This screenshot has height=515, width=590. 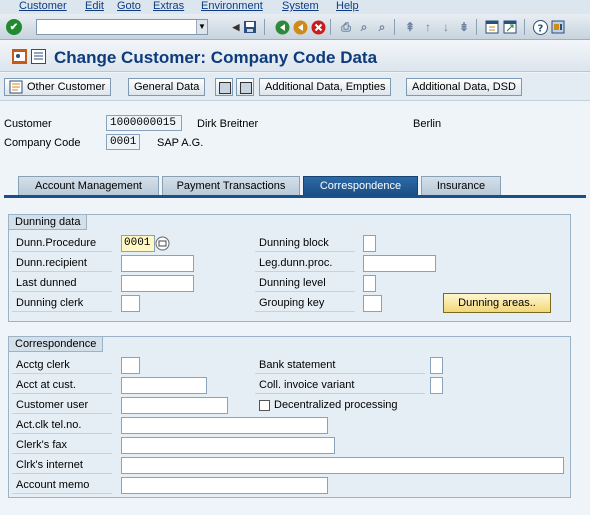 I want to click on dunning-clerk-label: Dunning clerk, so click(x=62, y=303).